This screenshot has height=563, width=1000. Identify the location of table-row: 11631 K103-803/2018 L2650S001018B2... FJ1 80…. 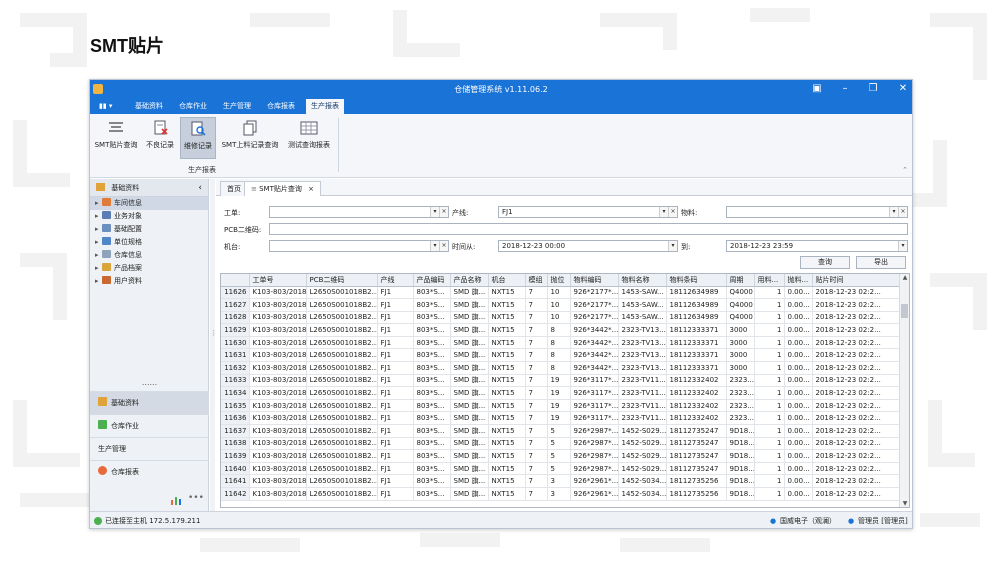
(561, 355).